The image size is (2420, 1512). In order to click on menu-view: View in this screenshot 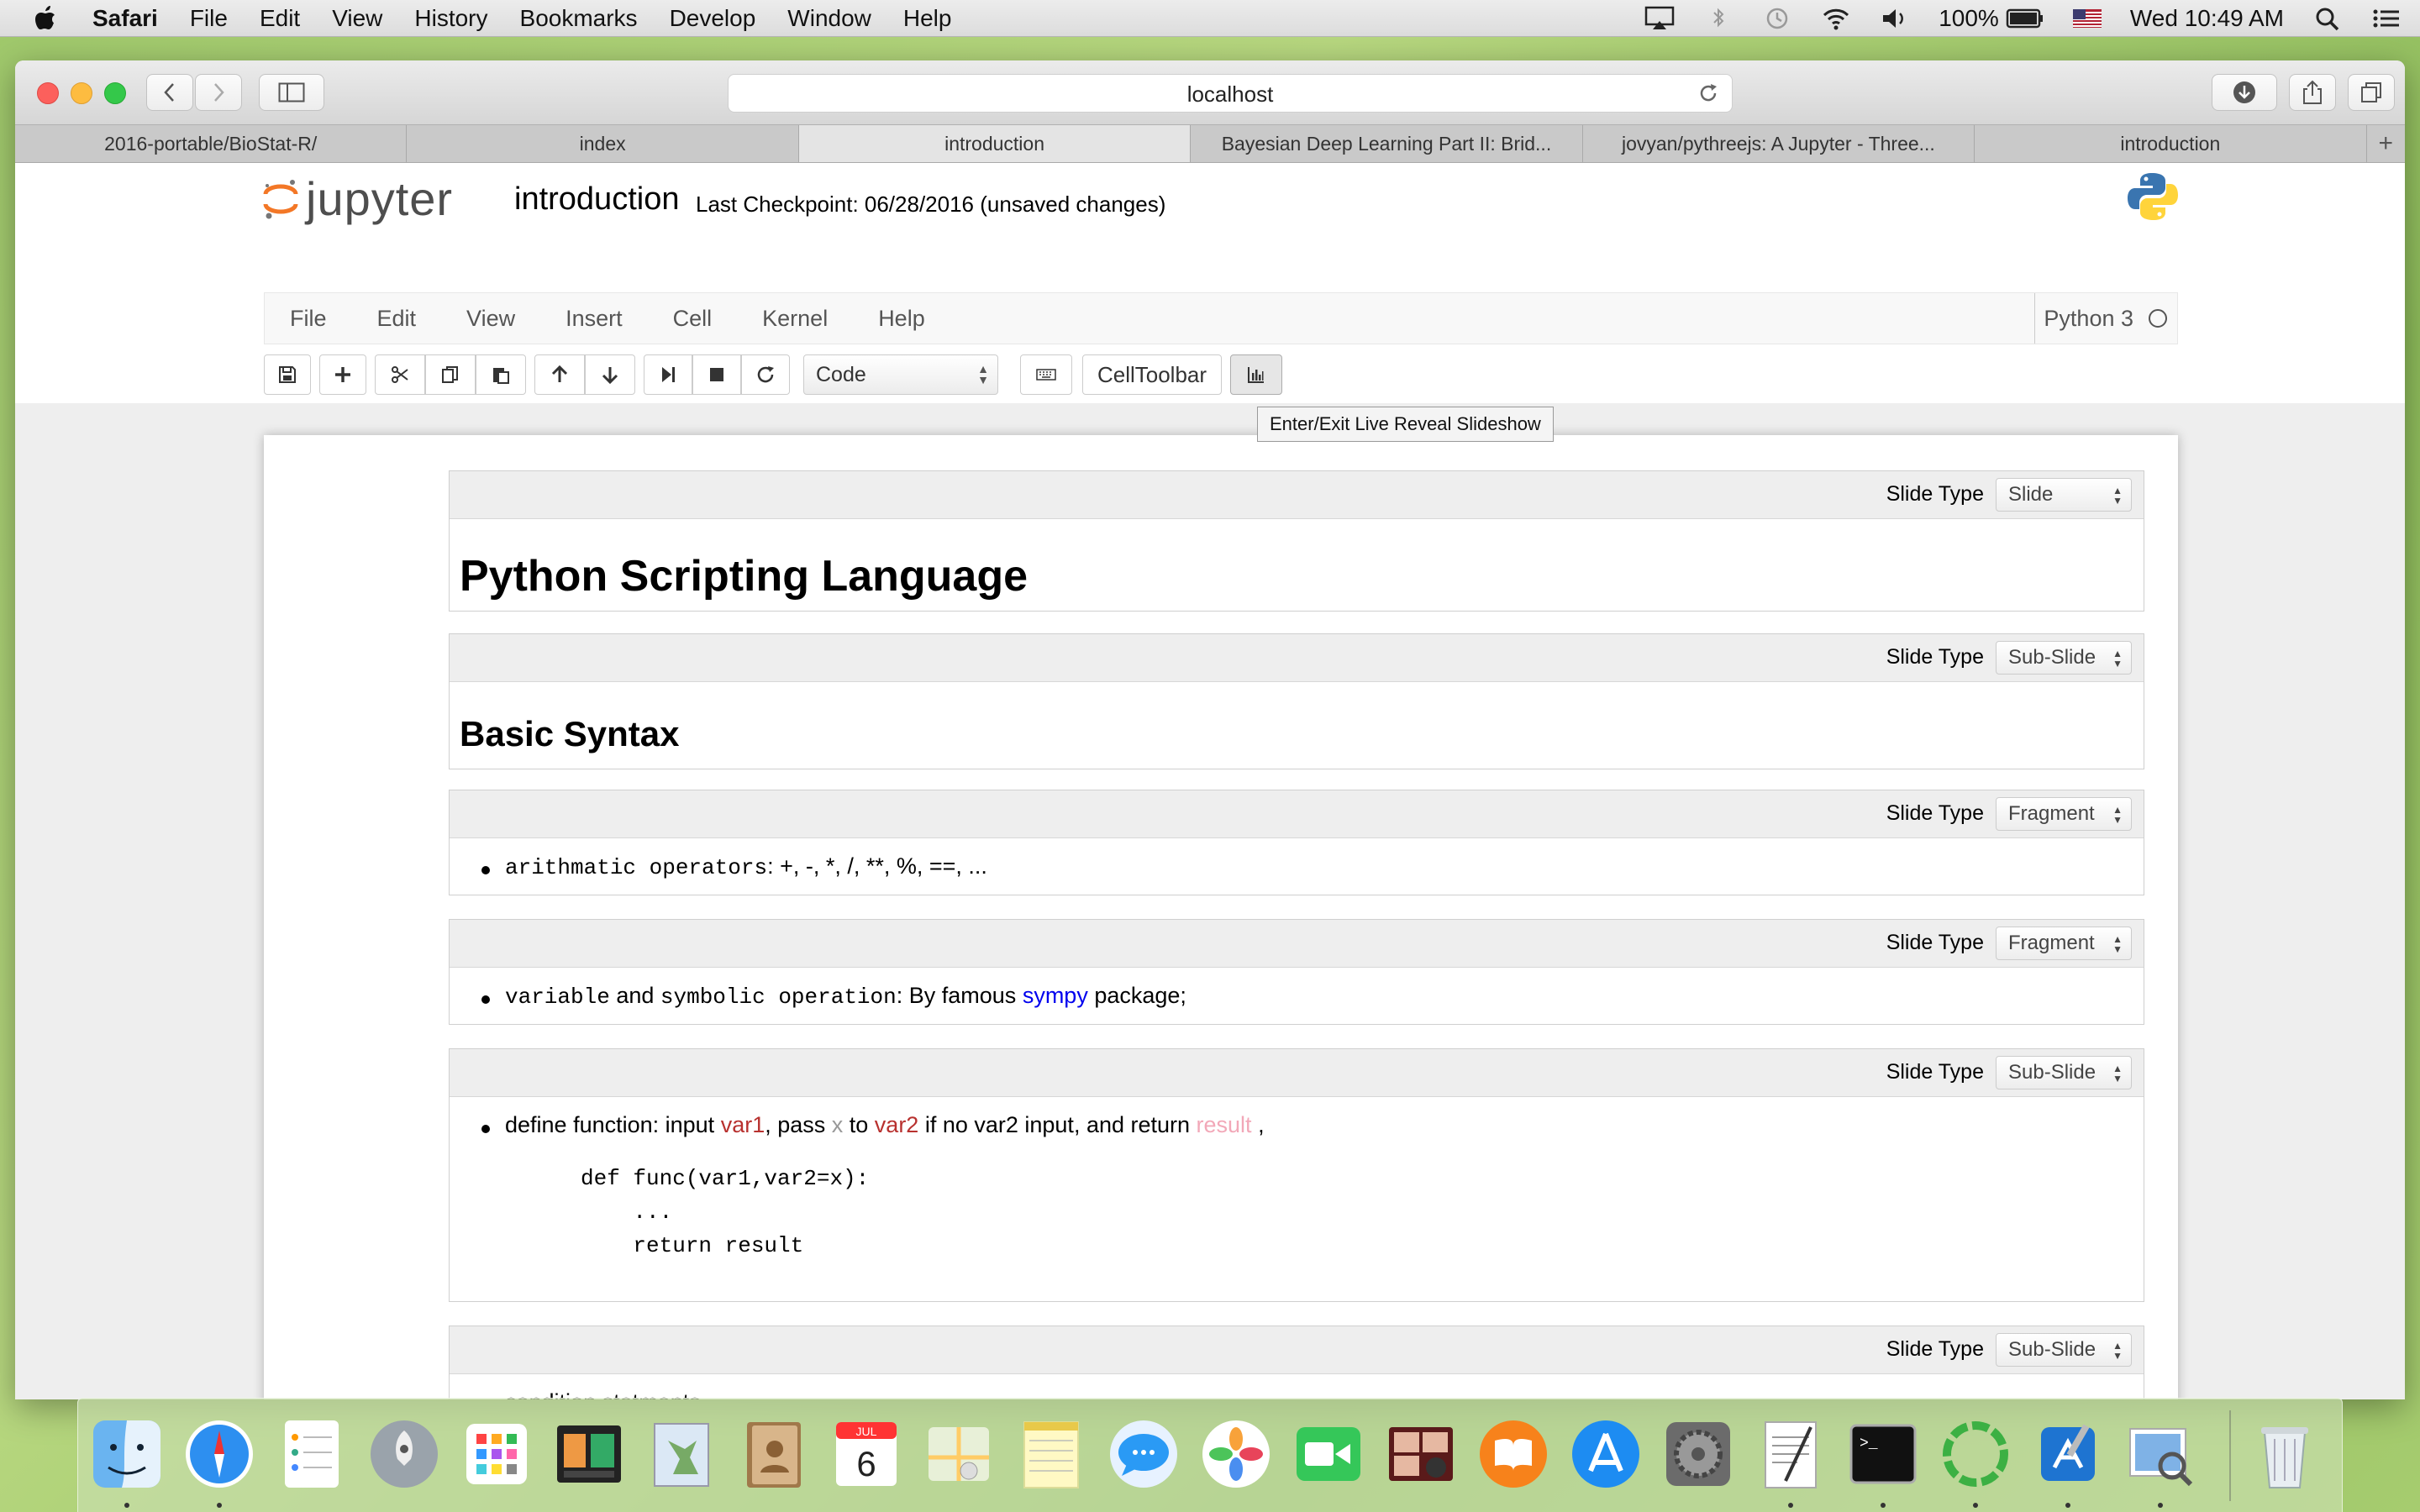, I will do `click(357, 18)`.